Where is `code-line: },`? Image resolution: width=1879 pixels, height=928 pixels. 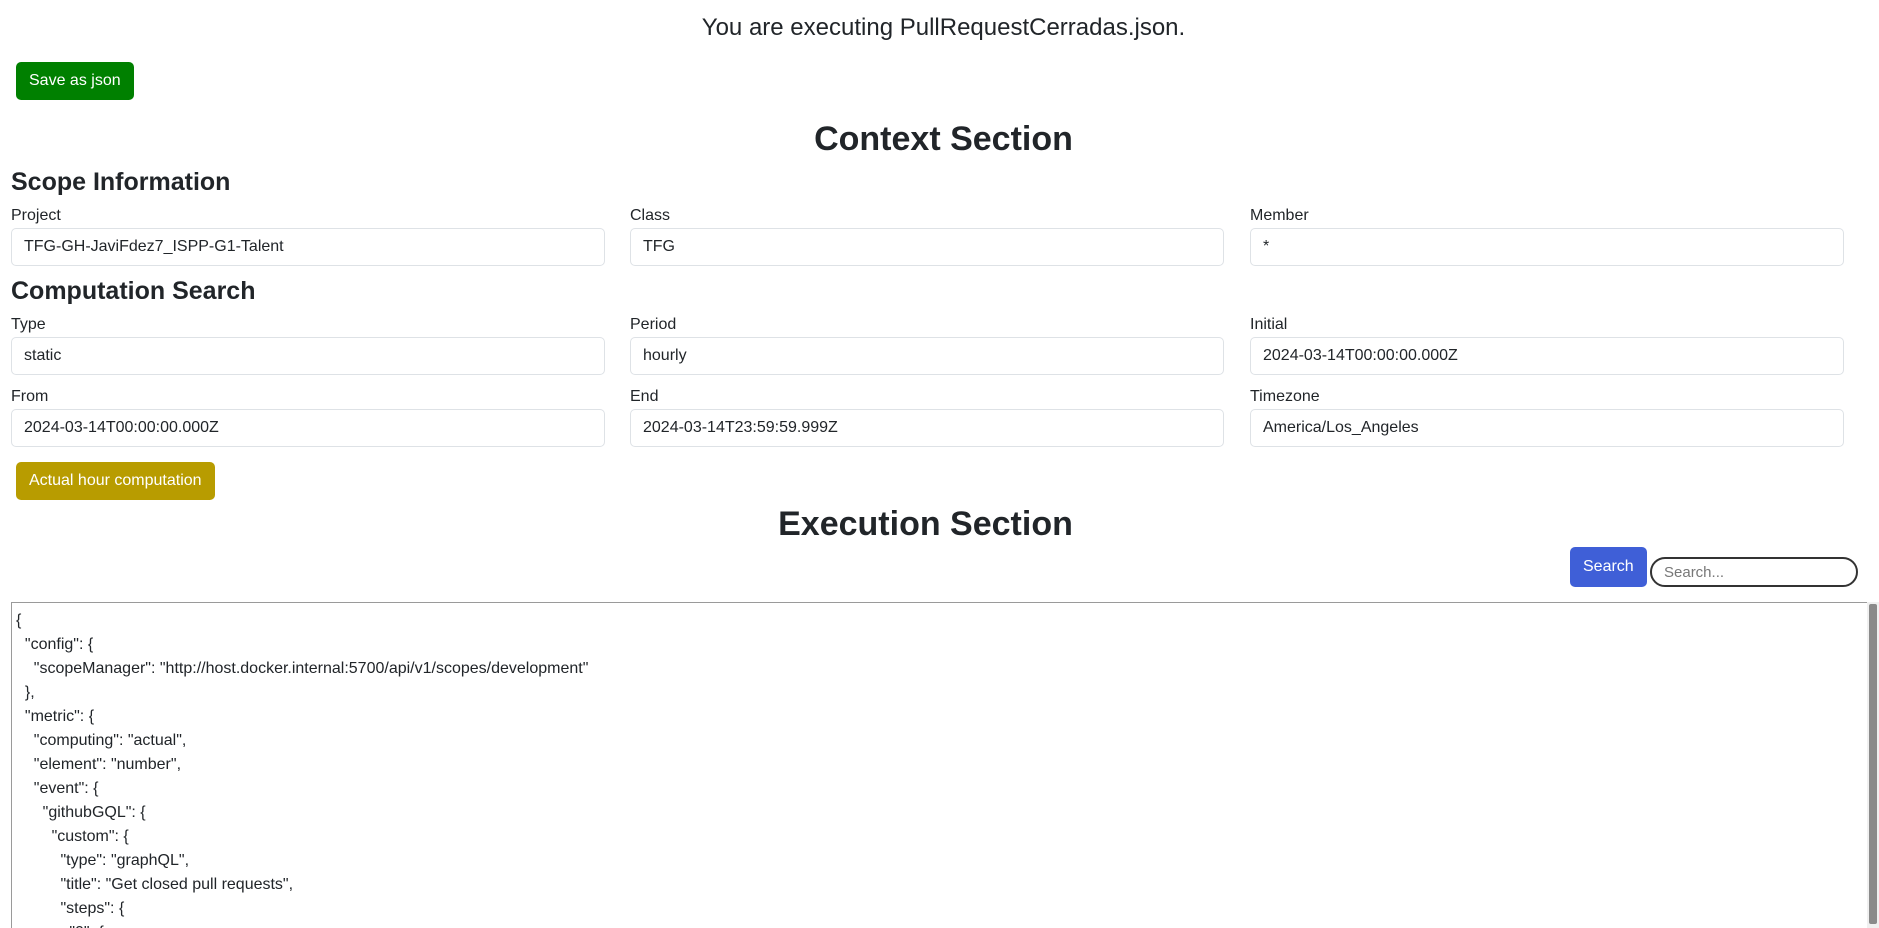 code-line: }, is located at coordinates (25, 692).